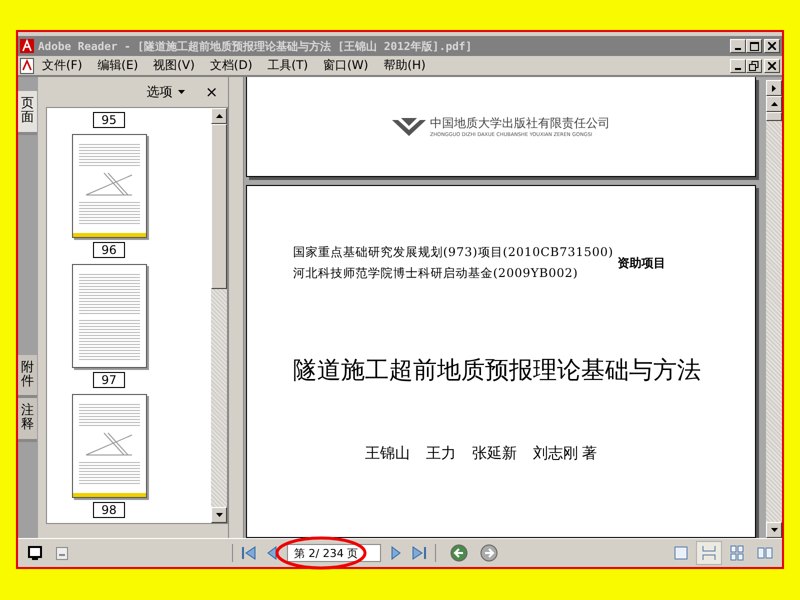 The image size is (800, 600). I want to click on window-title: Adobe Reader - [隧道施工超前地质预报理论基础与方法 [王锦山 2012年版].pdf], so click(255, 46).